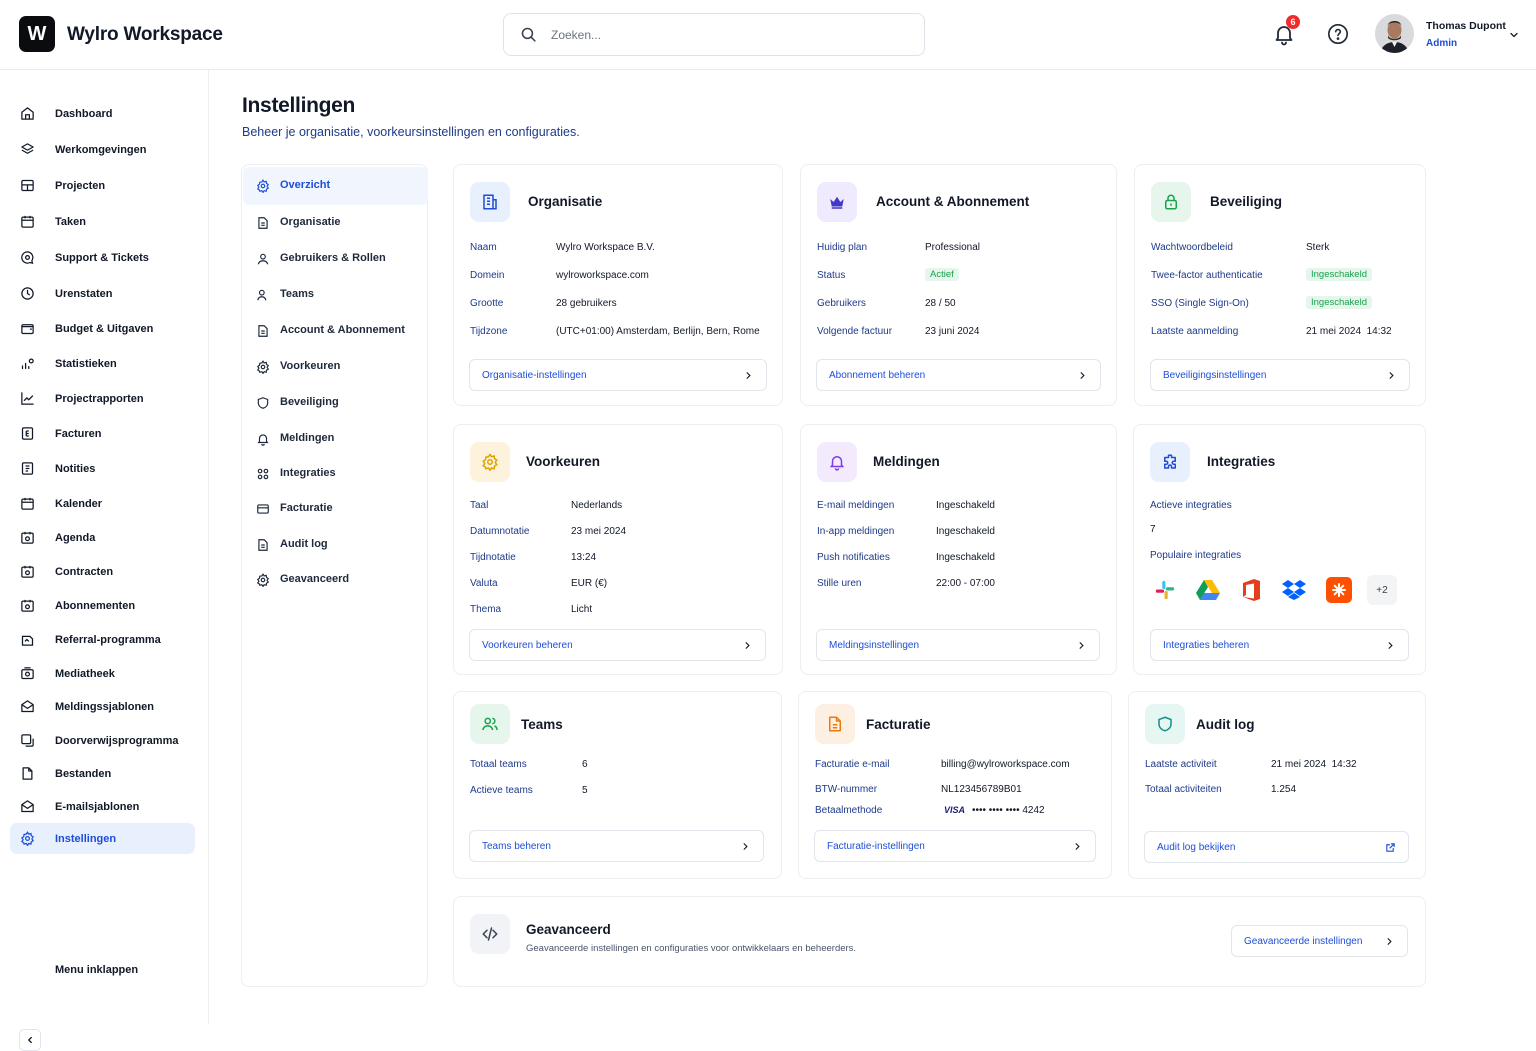 The width and height of the screenshot is (1536, 1051). What do you see at coordinates (1276, 847) in the screenshot?
I see `audit-log-bekijken-button: Audit log bekijken` at bounding box center [1276, 847].